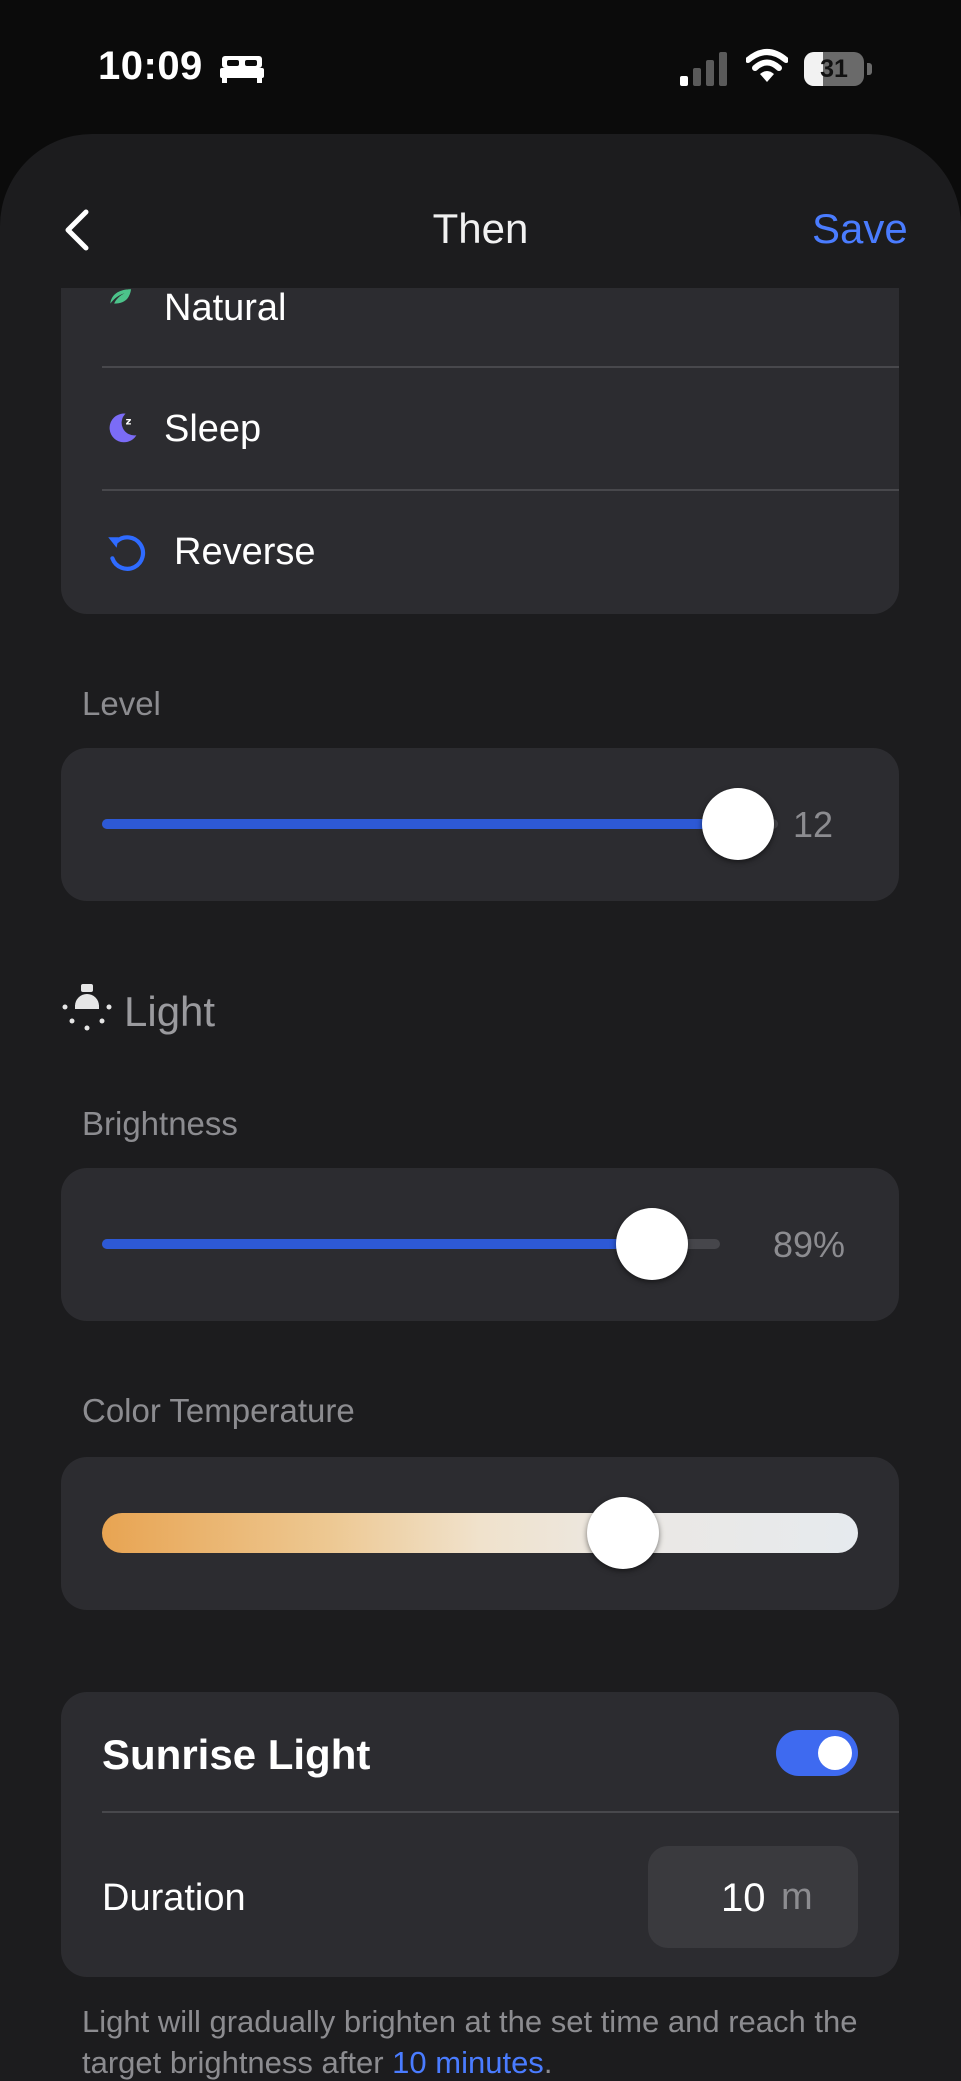 The width and height of the screenshot is (961, 2081). I want to click on battery-icon: 31, so click(838, 69).